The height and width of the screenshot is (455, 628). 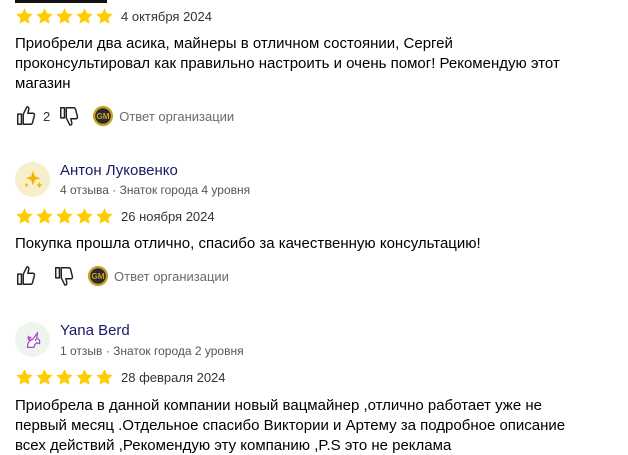 I want to click on like-button, so click(x=26, y=276).